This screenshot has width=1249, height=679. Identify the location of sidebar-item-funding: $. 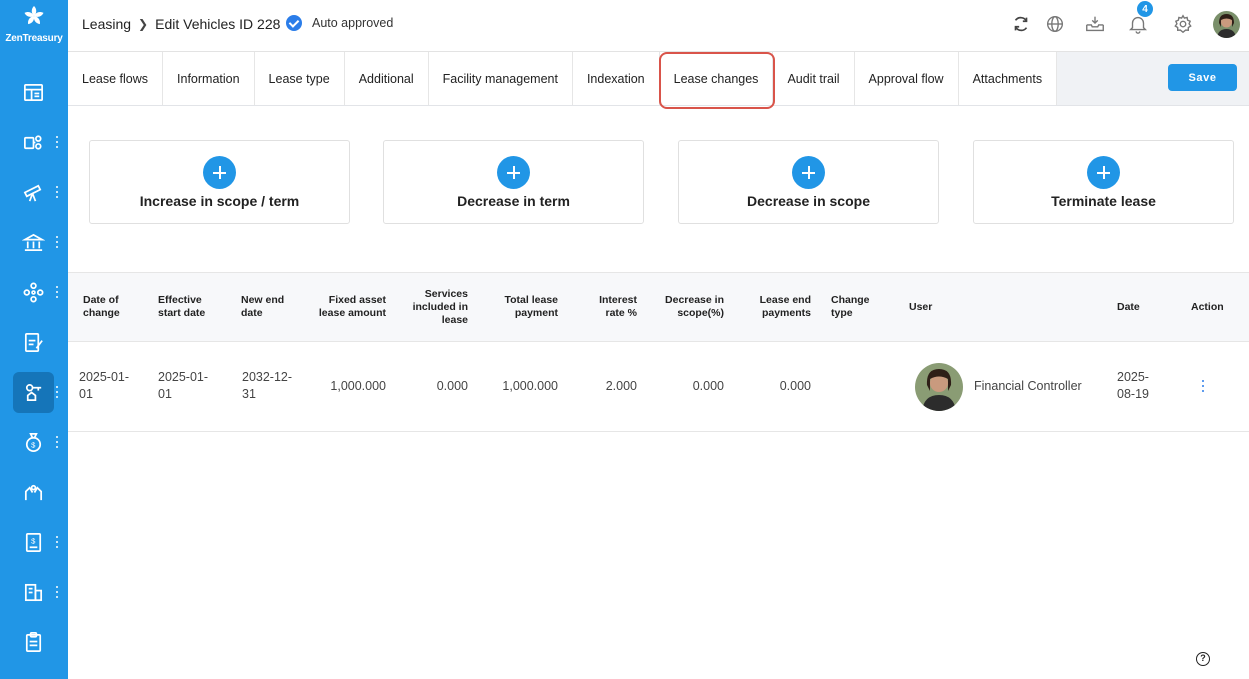
(33, 442).